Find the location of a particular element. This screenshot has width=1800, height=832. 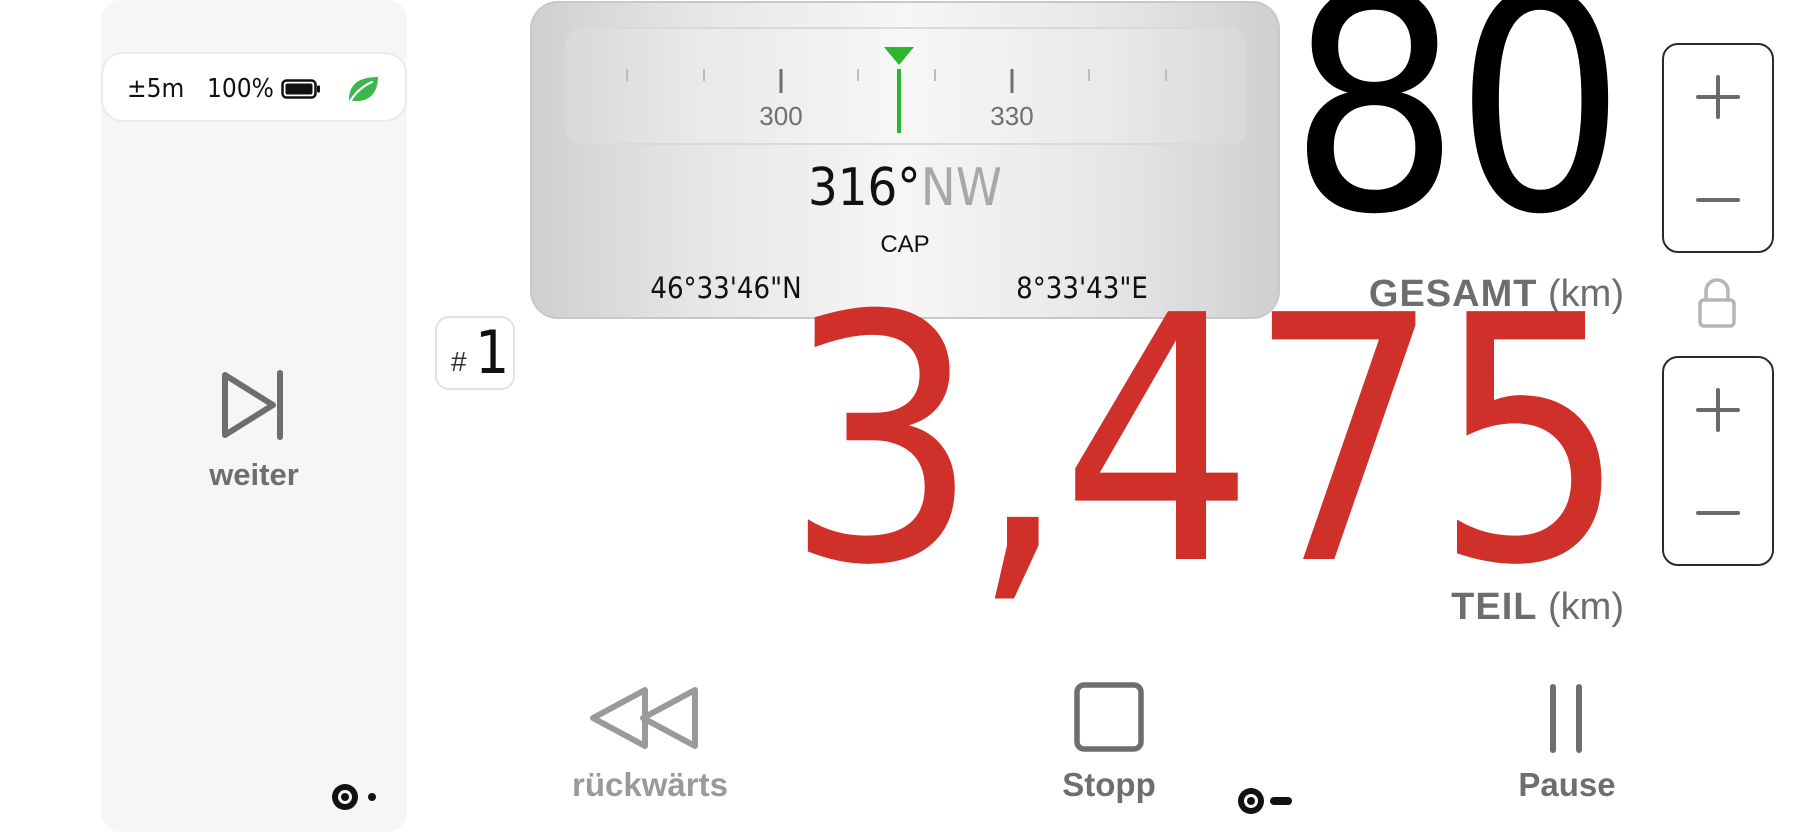

total-increment-button is located at coordinates (1718, 96).